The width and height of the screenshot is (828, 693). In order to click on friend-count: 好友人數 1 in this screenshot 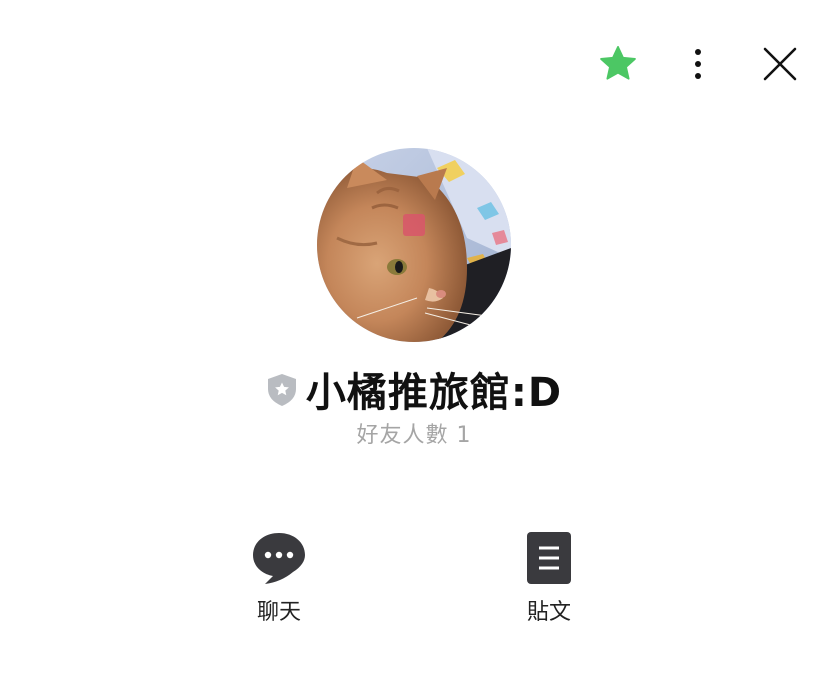, I will do `click(414, 433)`.